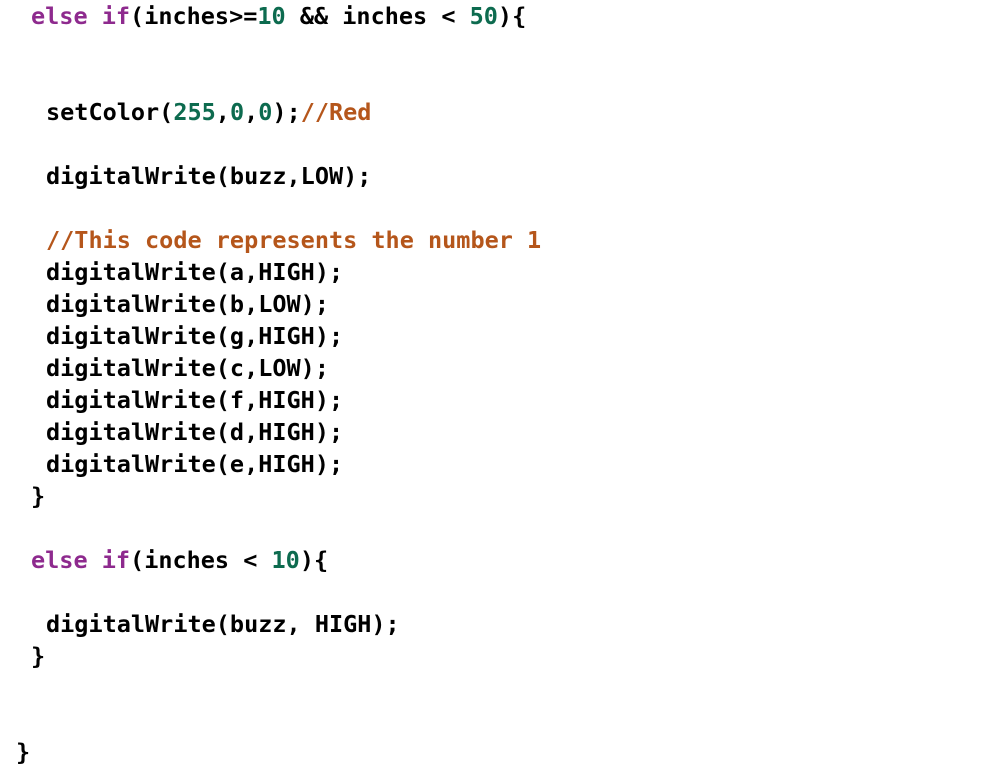  Describe the element at coordinates (195, 336) in the screenshot. I see `code-token-plain: digitalWrite(g,HIGH);` at that location.